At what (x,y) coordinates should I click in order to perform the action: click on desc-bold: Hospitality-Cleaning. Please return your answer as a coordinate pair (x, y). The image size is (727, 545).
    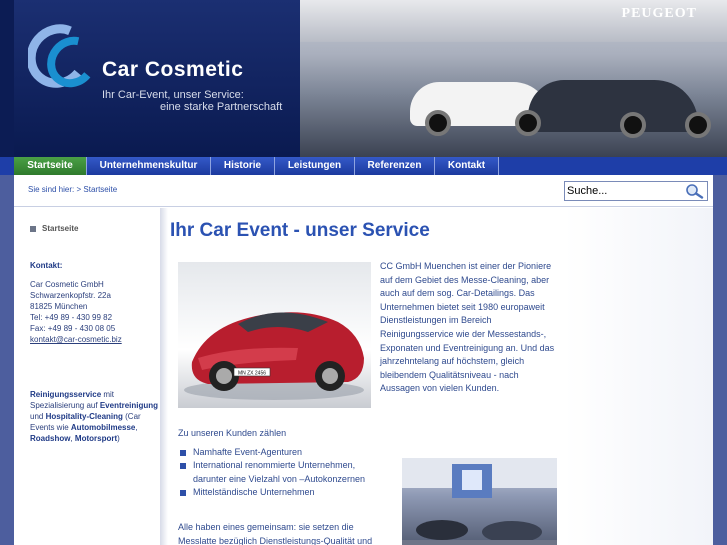
    Looking at the image, I should click on (84, 416).